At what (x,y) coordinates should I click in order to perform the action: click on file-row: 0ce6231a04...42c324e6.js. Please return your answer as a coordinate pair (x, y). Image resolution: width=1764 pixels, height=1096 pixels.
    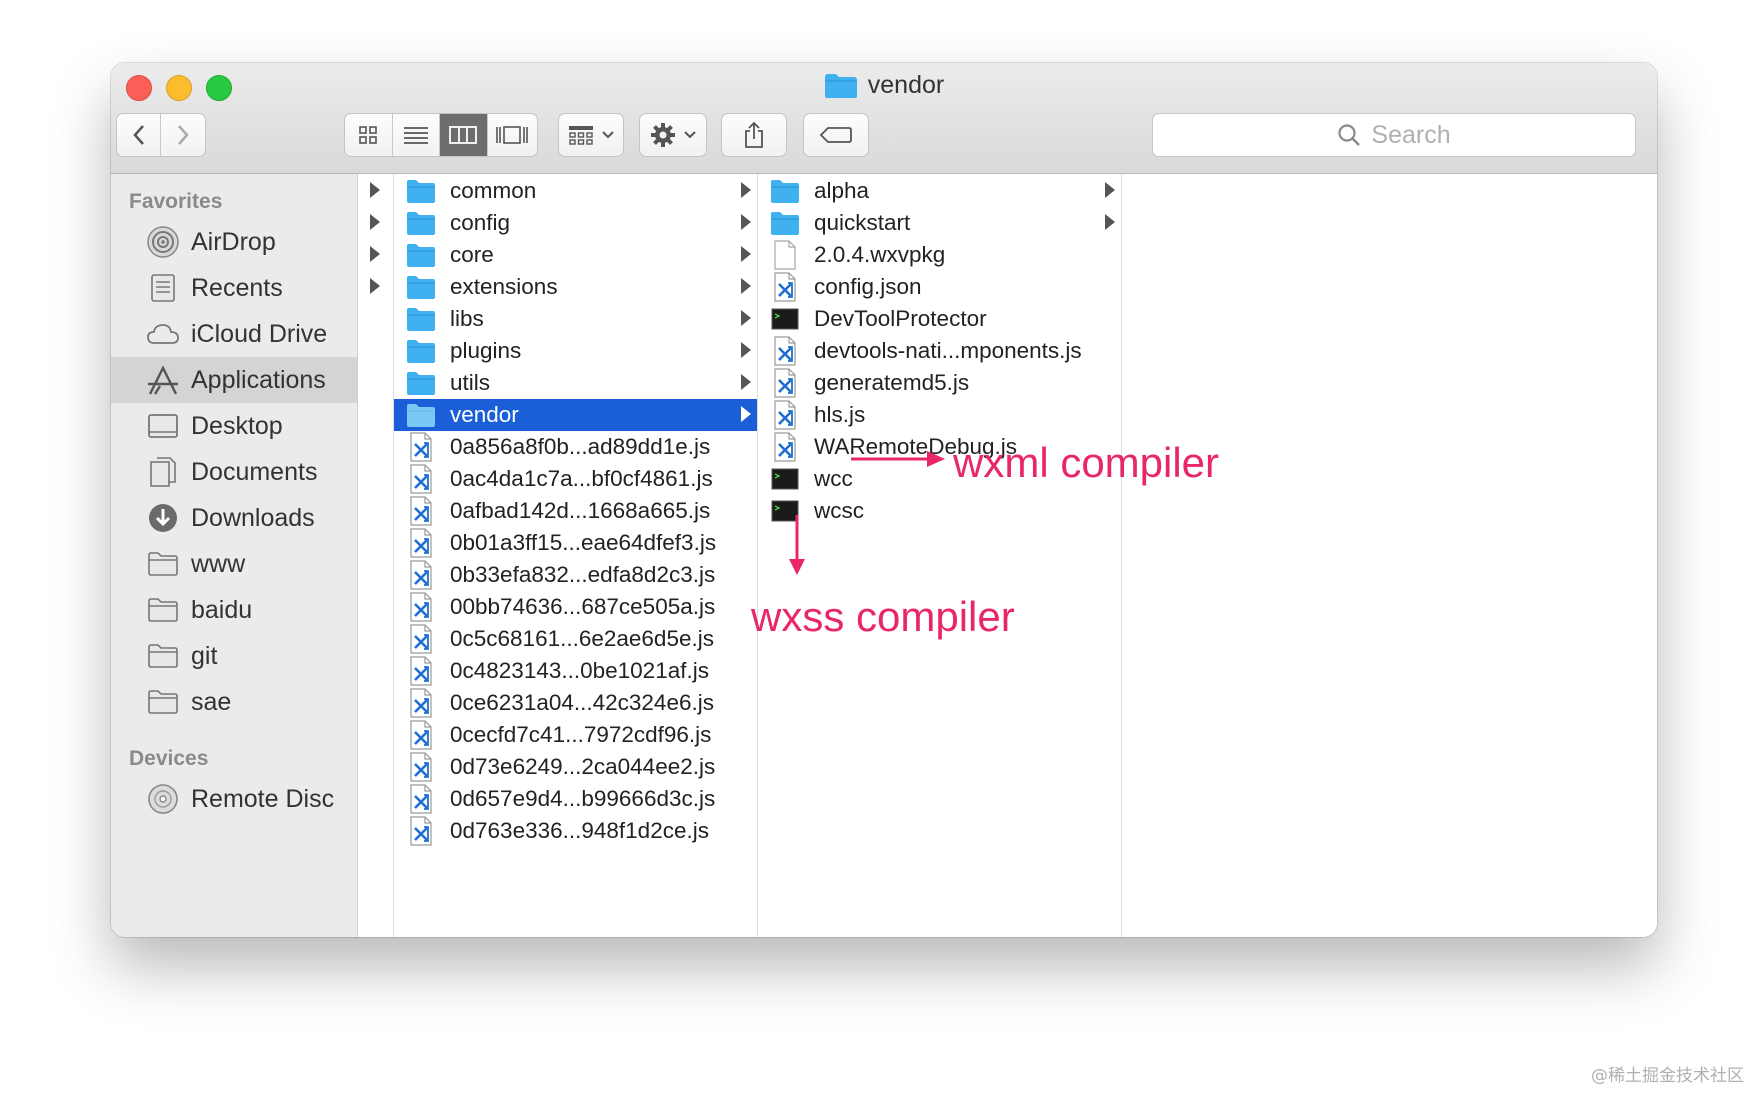
    Looking at the image, I should click on (575, 703).